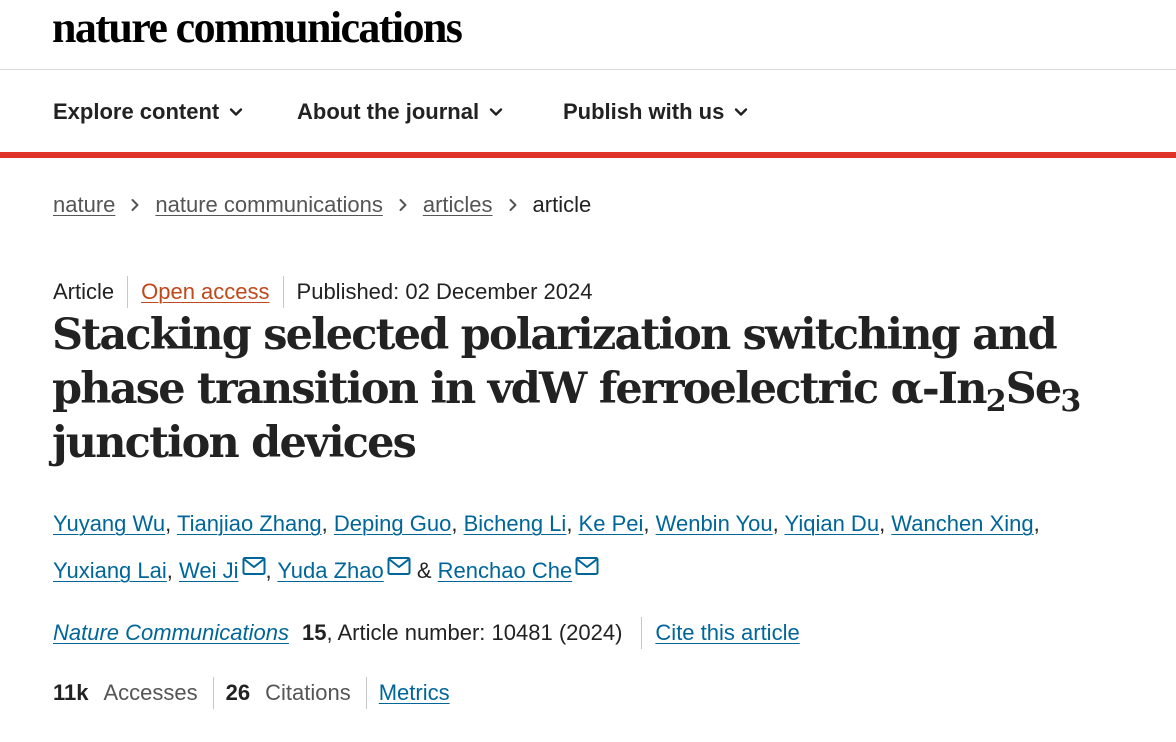  Describe the element at coordinates (257, 28) in the screenshot. I see `site-logo: nature communications` at that location.